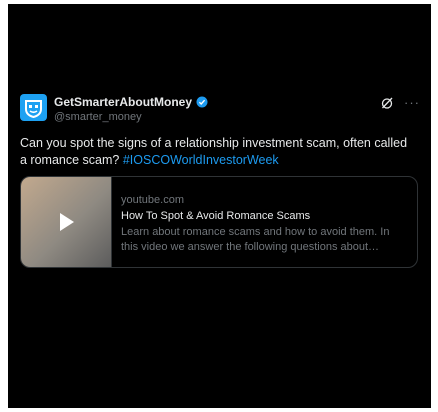 The height and width of the screenshot is (412, 438). I want to click on more-icon: ···, so click(412, 102).